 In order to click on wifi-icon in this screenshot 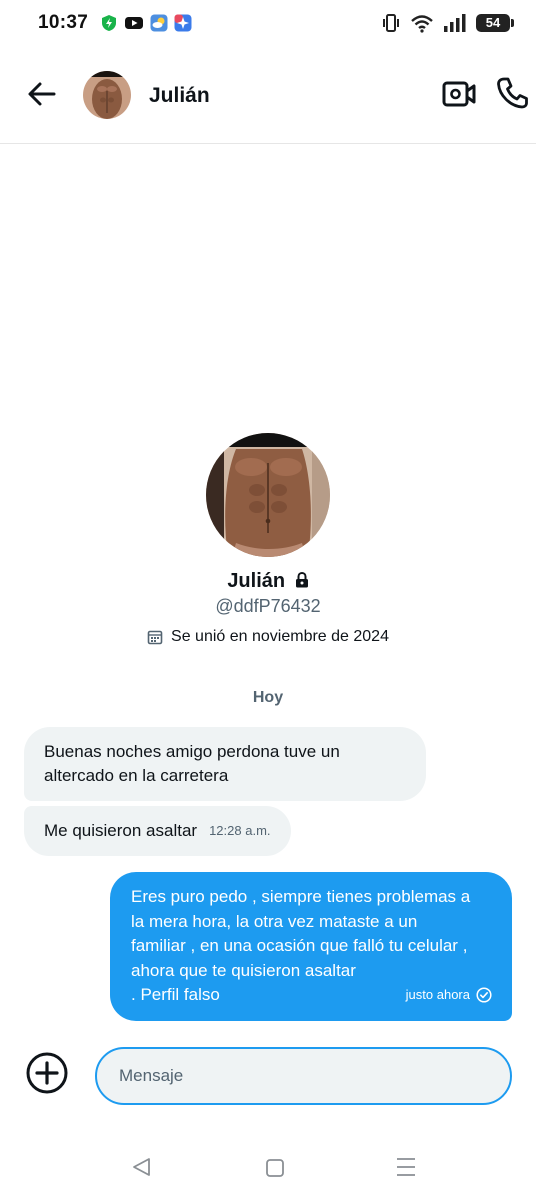, I will do `click(422, 24)`.